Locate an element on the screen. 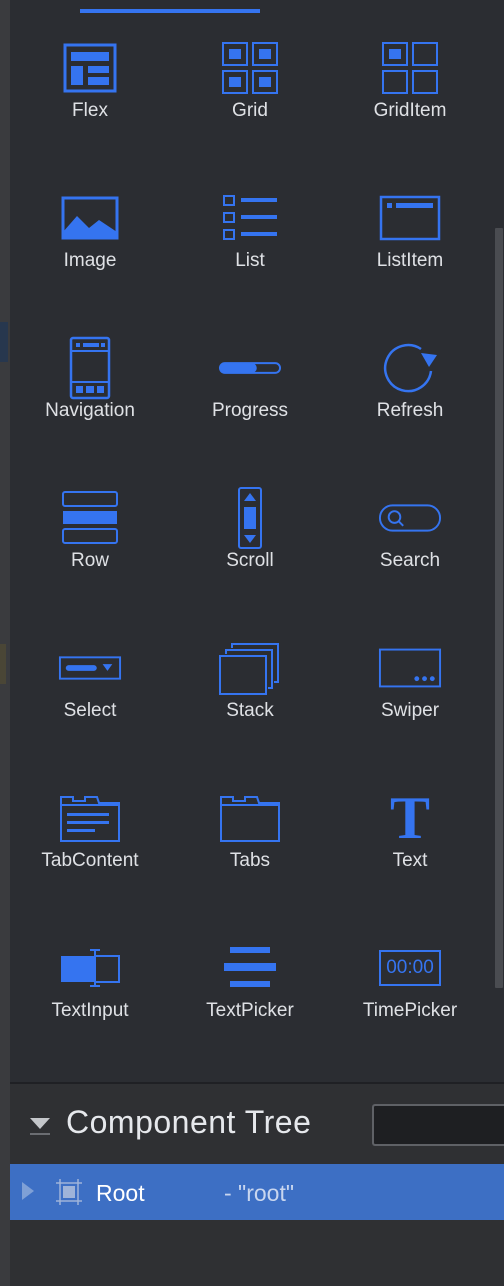 The height and width of the screenshot is (1286, 504). palette-item-label: Text is located at coordinates (410, 860).